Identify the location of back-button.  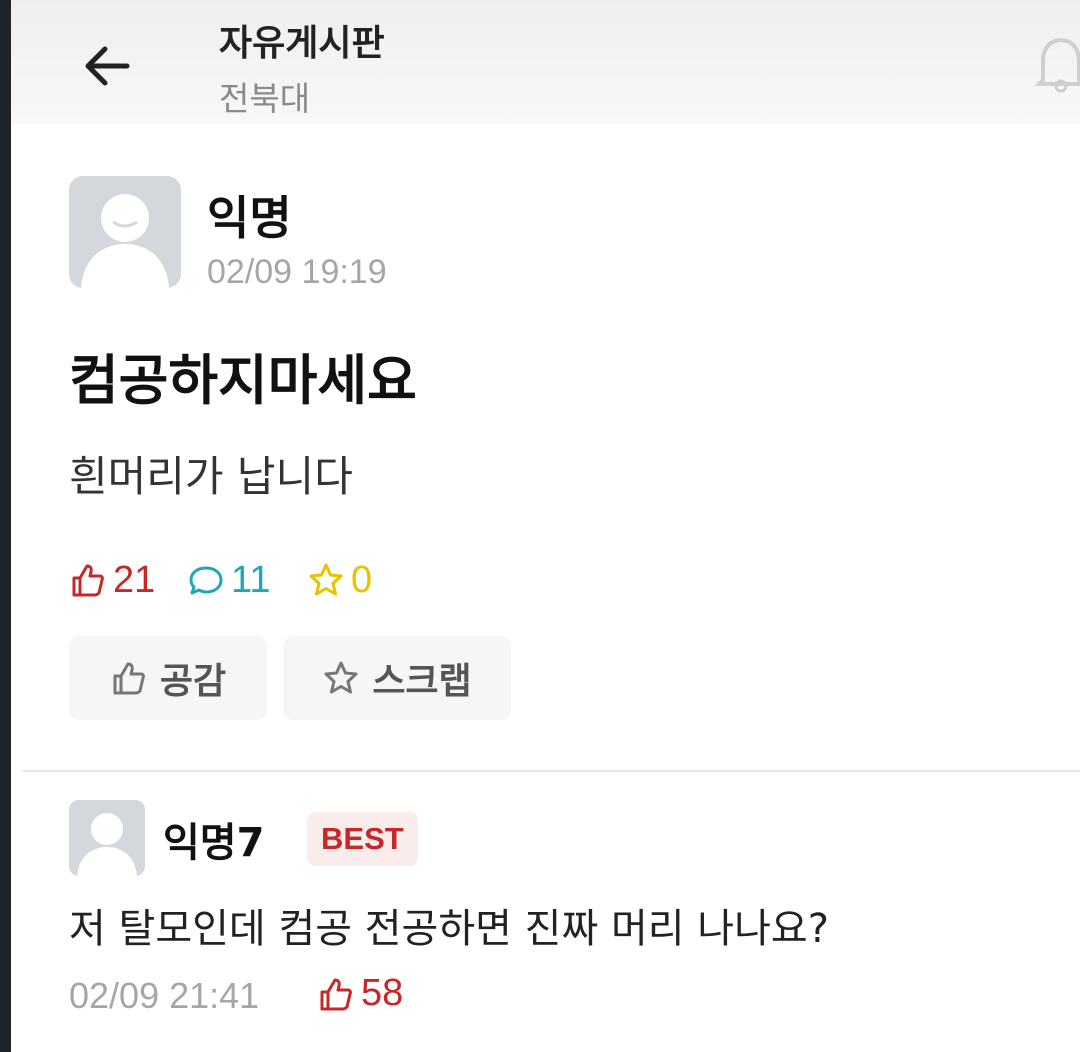
(107, 66).